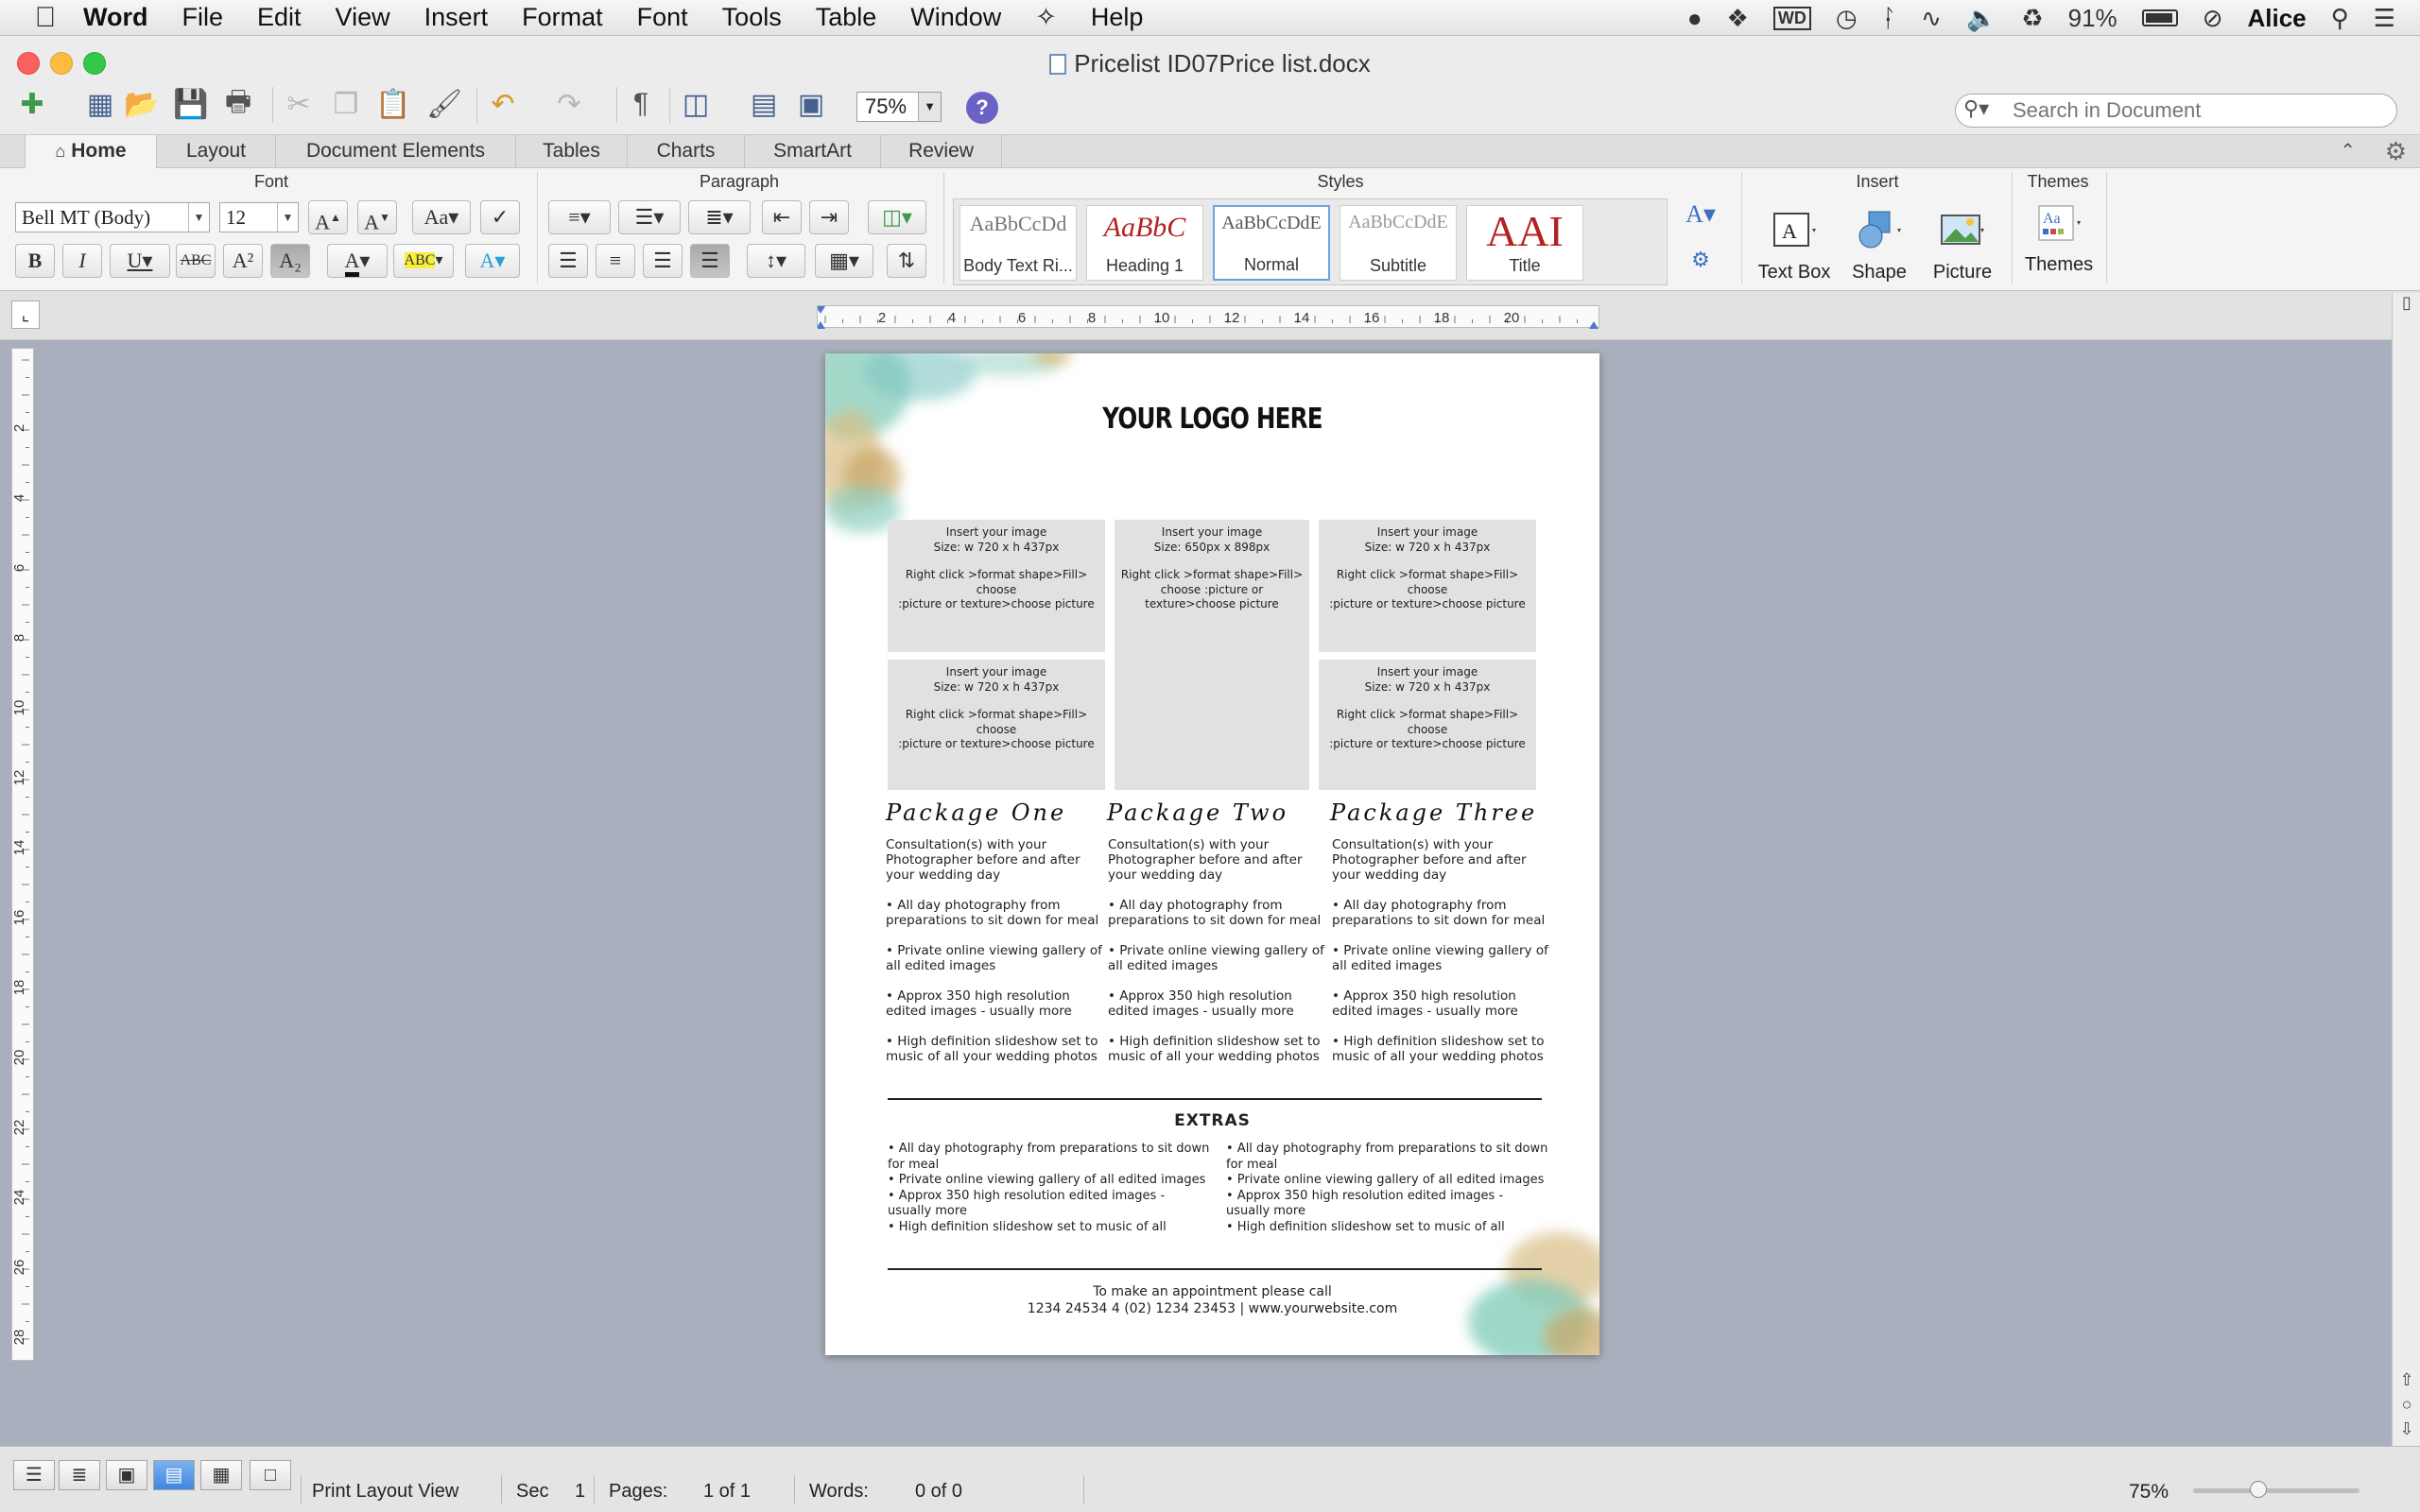  Describe the element at coordinates (357, 261) in the screenshot. I see `font-color-button: A▾` at that location.